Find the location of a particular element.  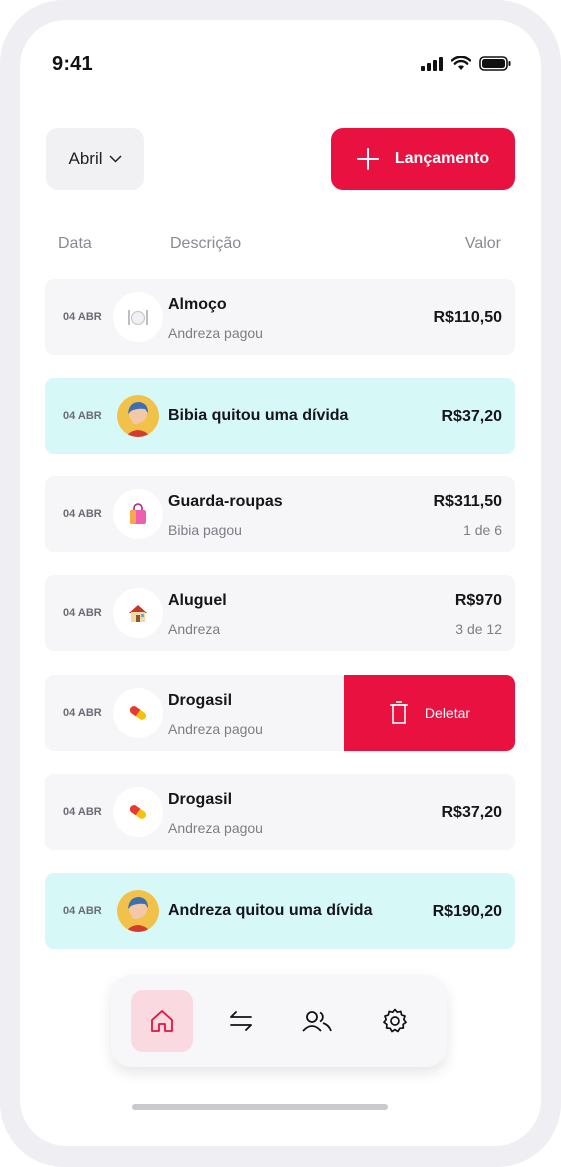

add-entry-label: Lançamento is located at coordinates (442, 158).